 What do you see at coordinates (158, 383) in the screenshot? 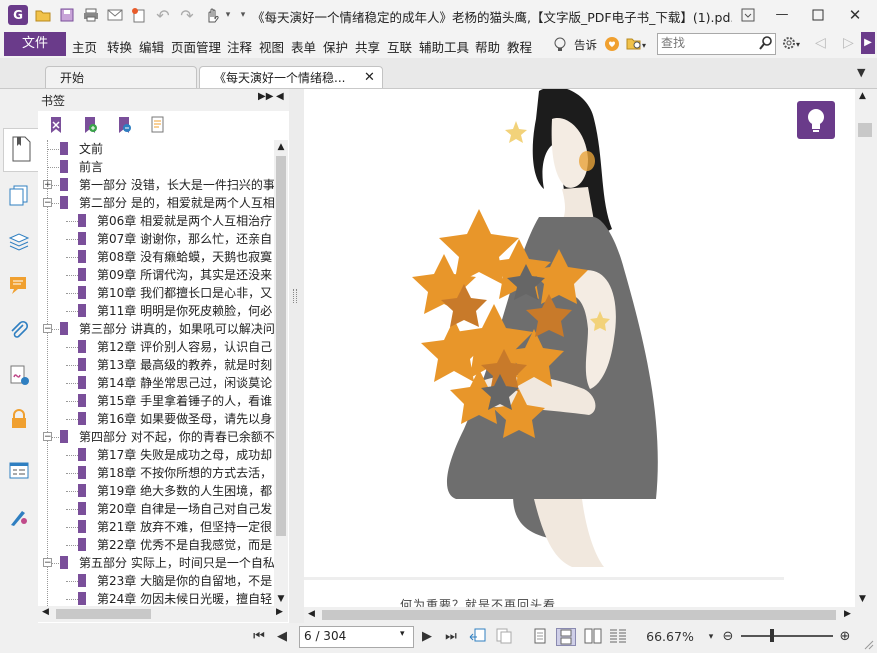
I see `bookmark-item: 第14章 静坐常思己过，闲谈莫论` at bounding box center [158, 383].